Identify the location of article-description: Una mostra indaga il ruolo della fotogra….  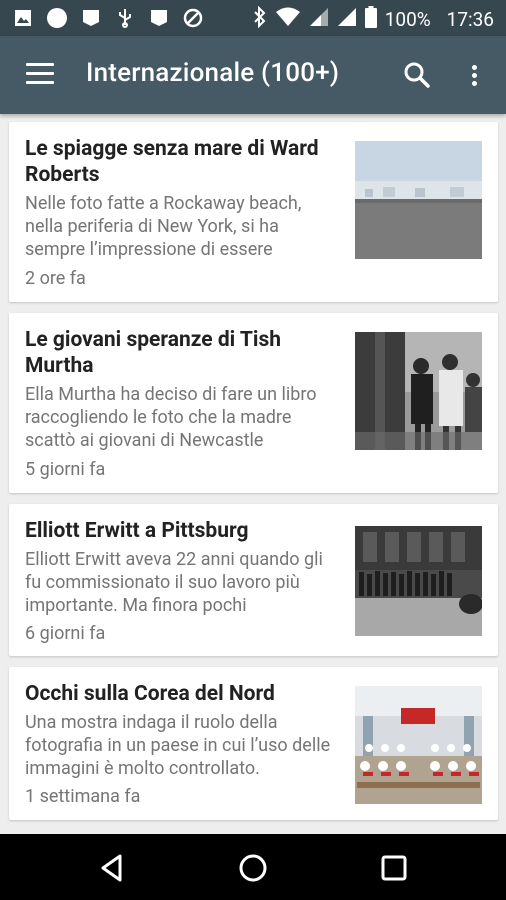
(178, 745).